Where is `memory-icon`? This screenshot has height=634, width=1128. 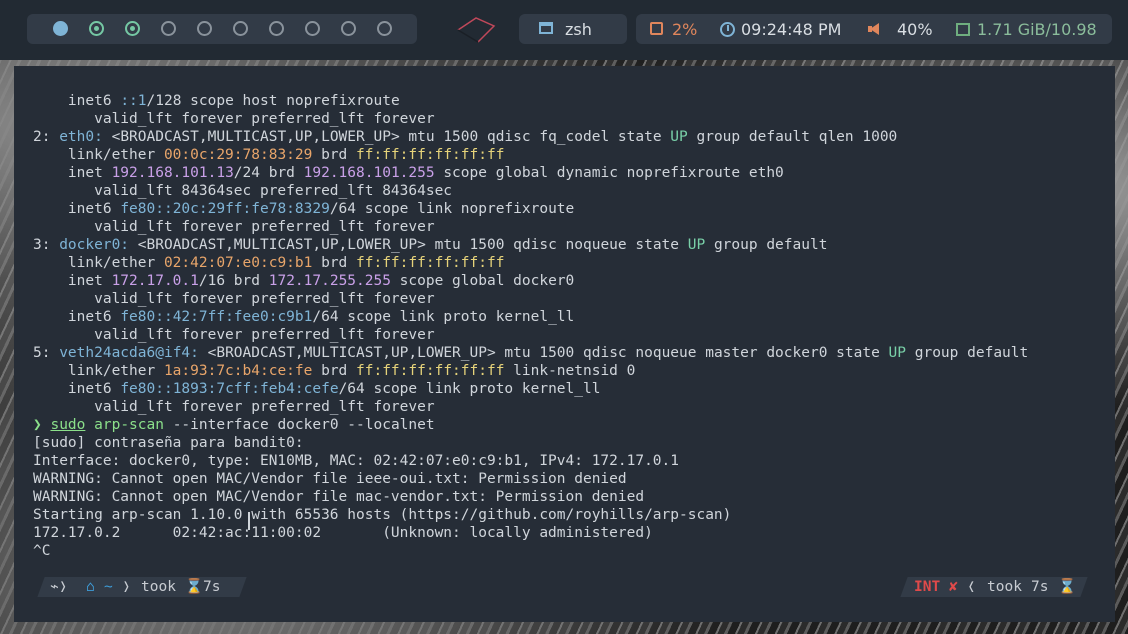 memory-icon is located at coordinates (963, 29).